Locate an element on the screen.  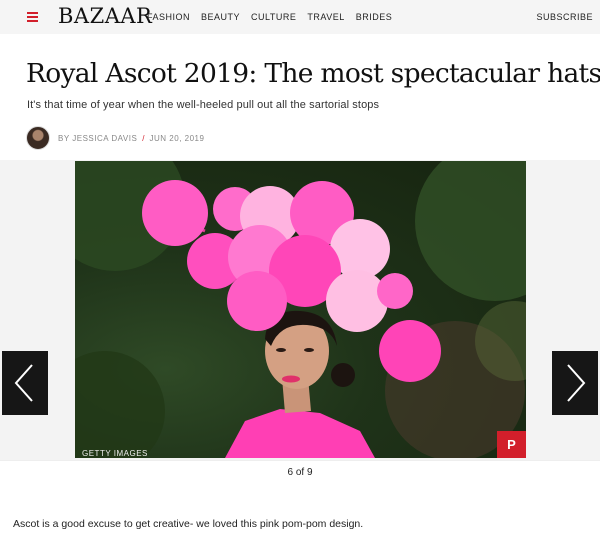
previous-slide-button is located at coordinates (25, 383).